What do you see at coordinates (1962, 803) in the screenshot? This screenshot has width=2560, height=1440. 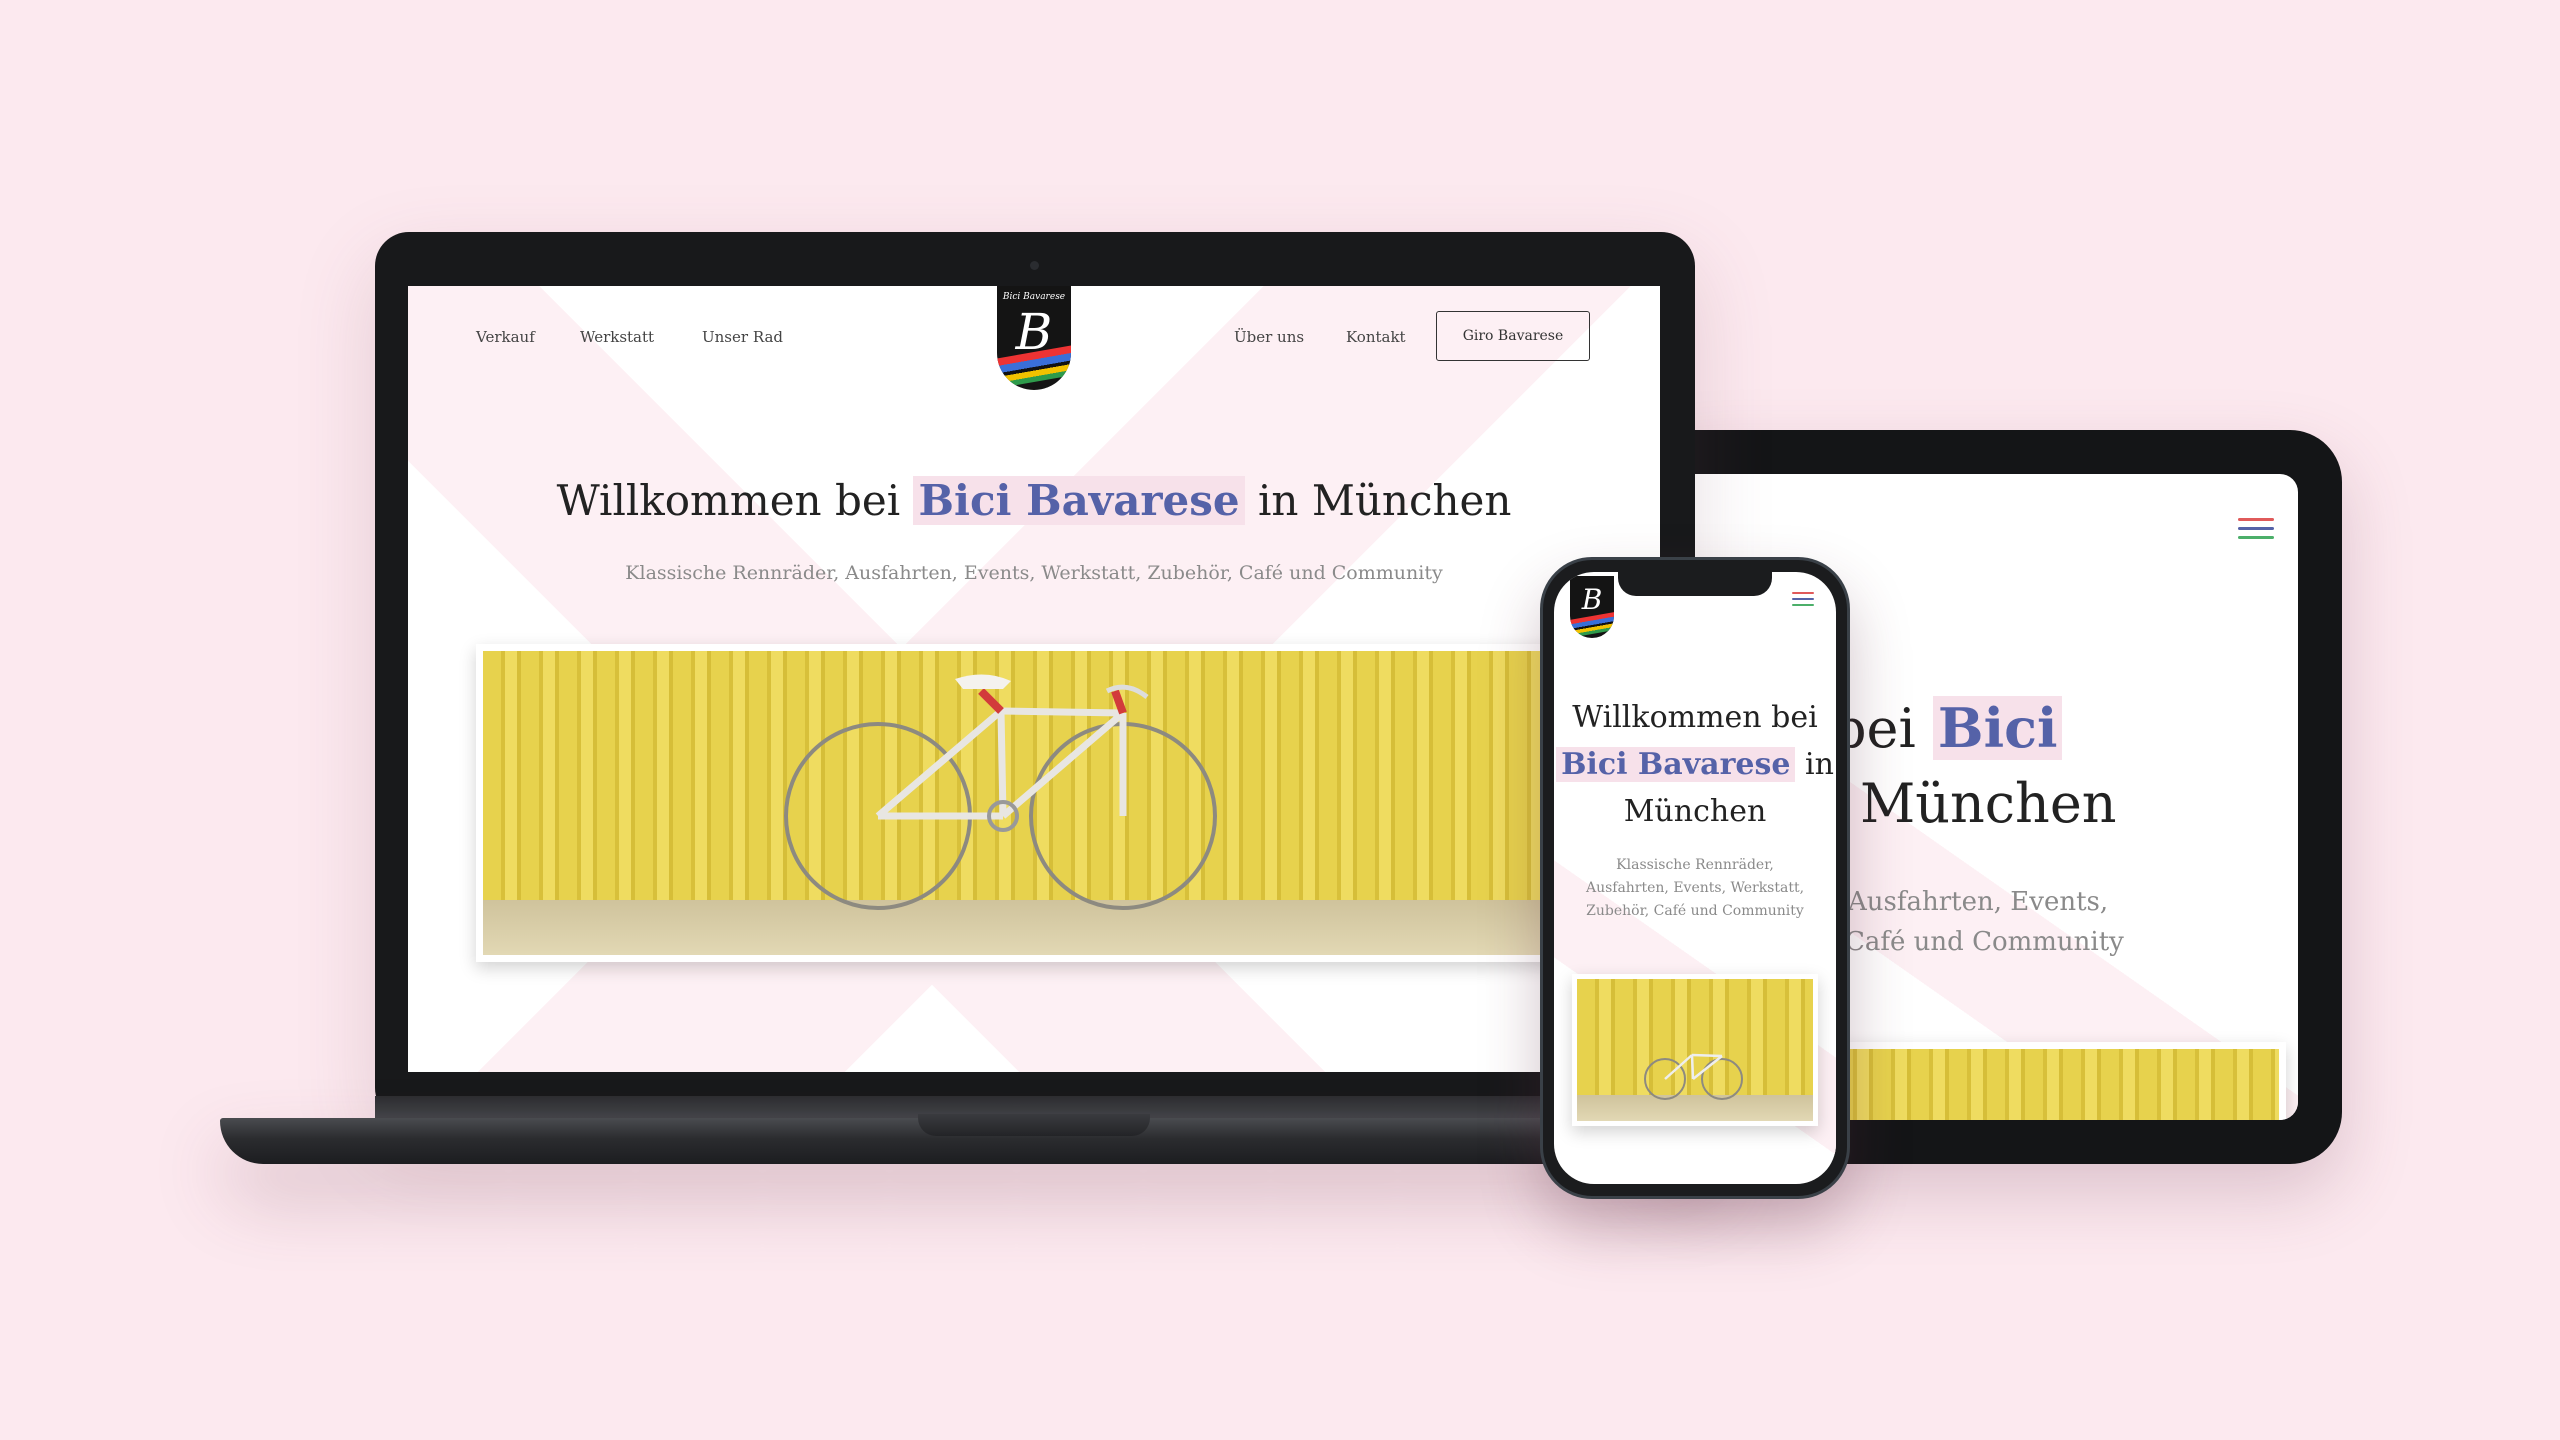 I see `tablet-title-line2: n München` at bounding box center [1962, 803].